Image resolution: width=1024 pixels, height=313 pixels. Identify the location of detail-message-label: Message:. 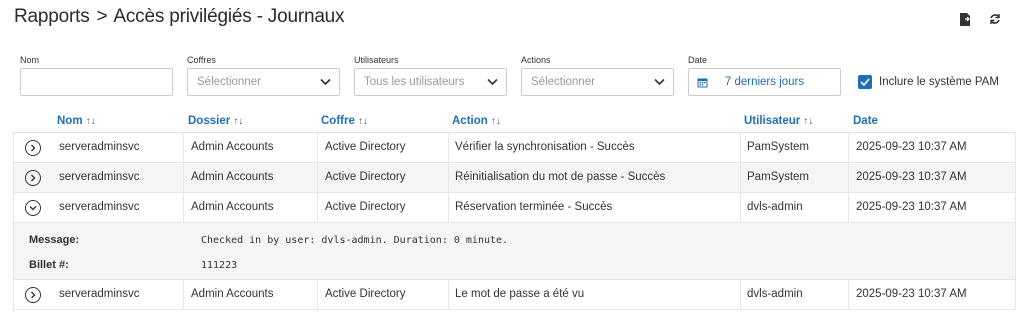
(54, 240).